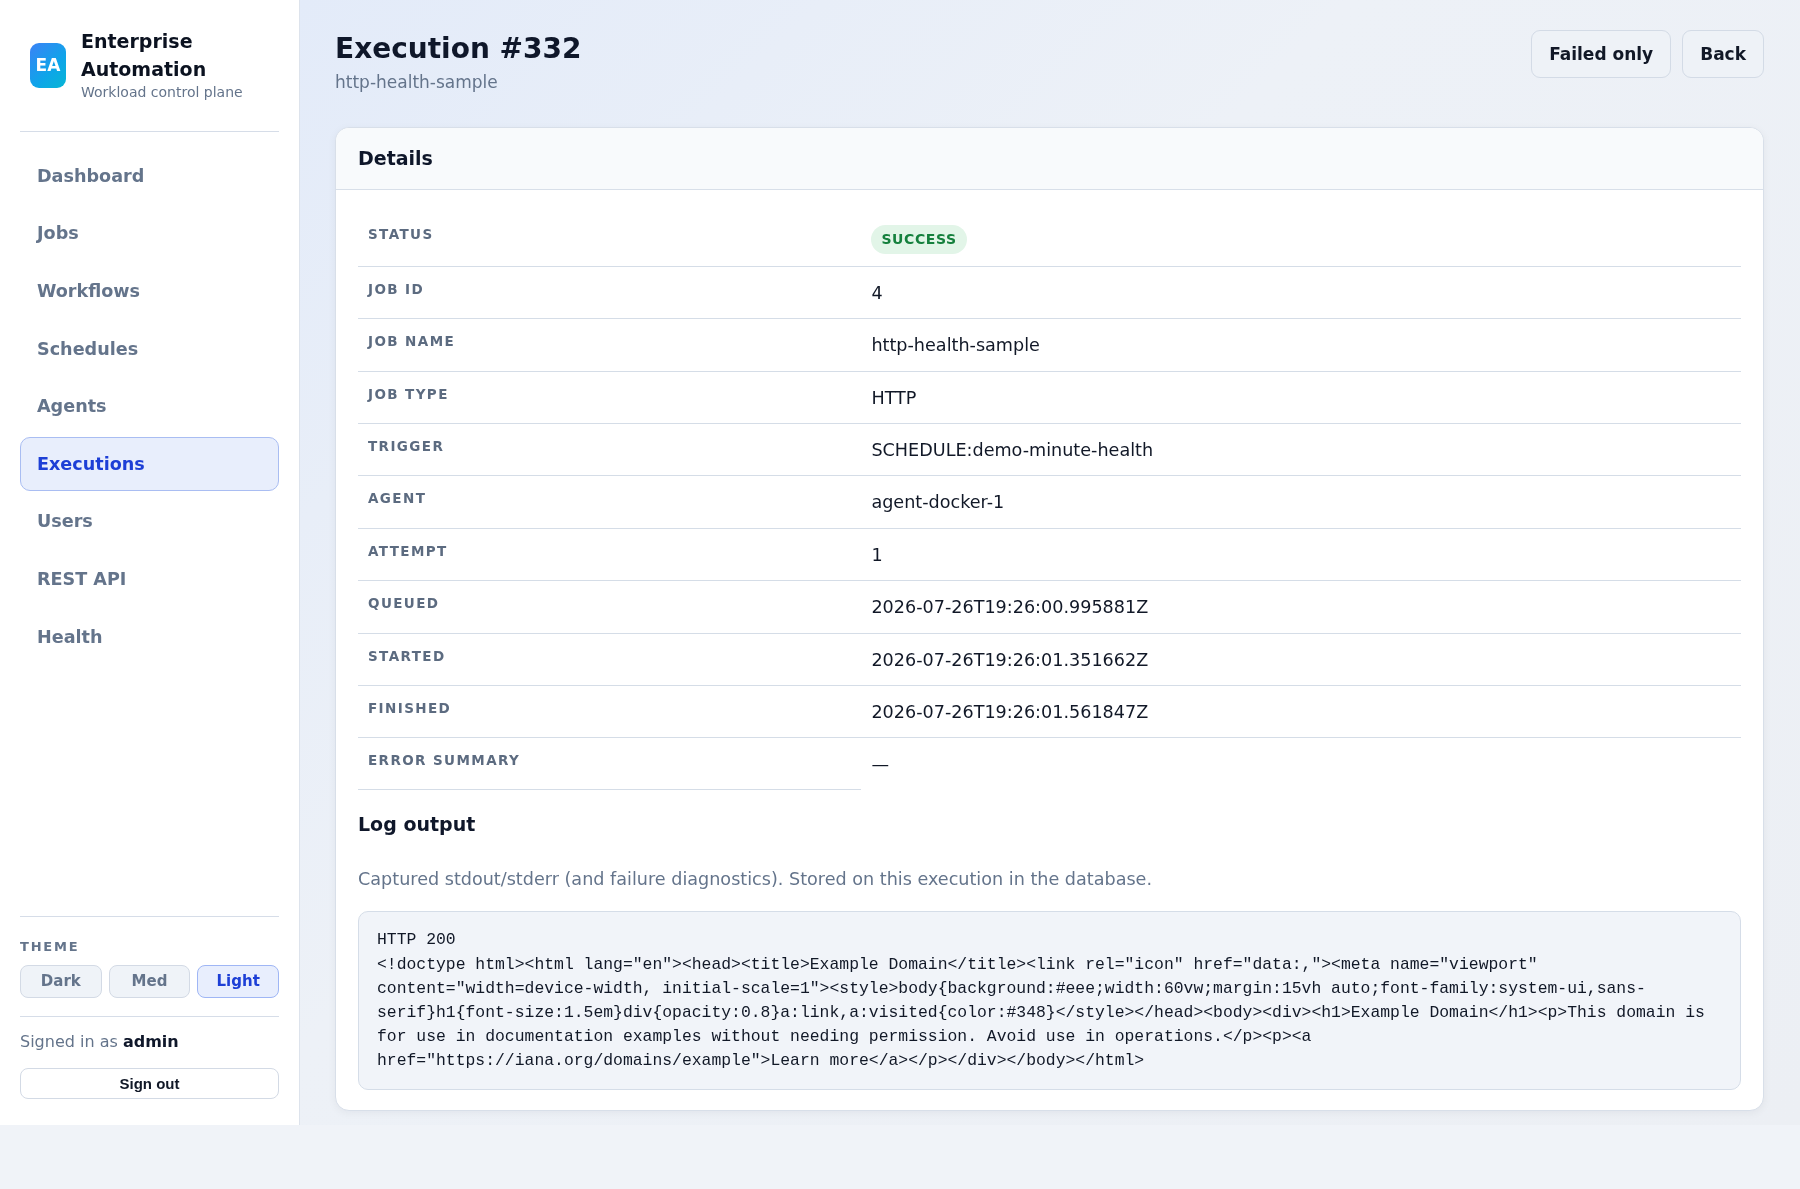  I want to click on detail-value: http-health-sample, so click(955, 345).